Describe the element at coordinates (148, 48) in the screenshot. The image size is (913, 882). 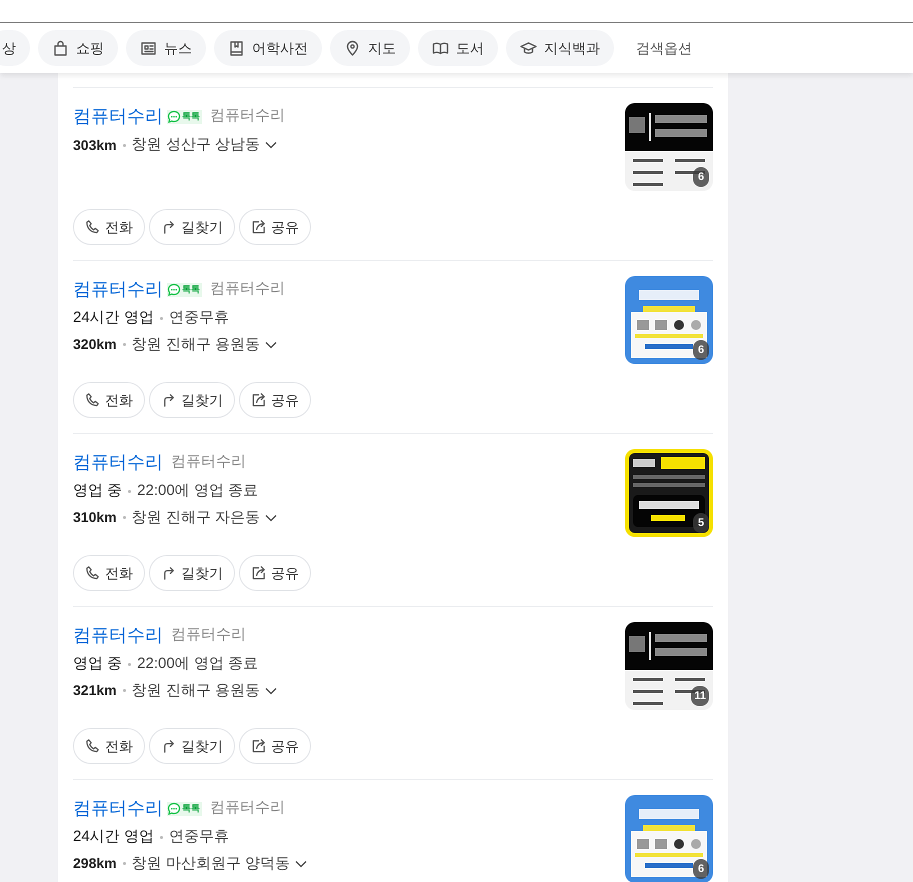
I see `newspaper-icon` at that location.